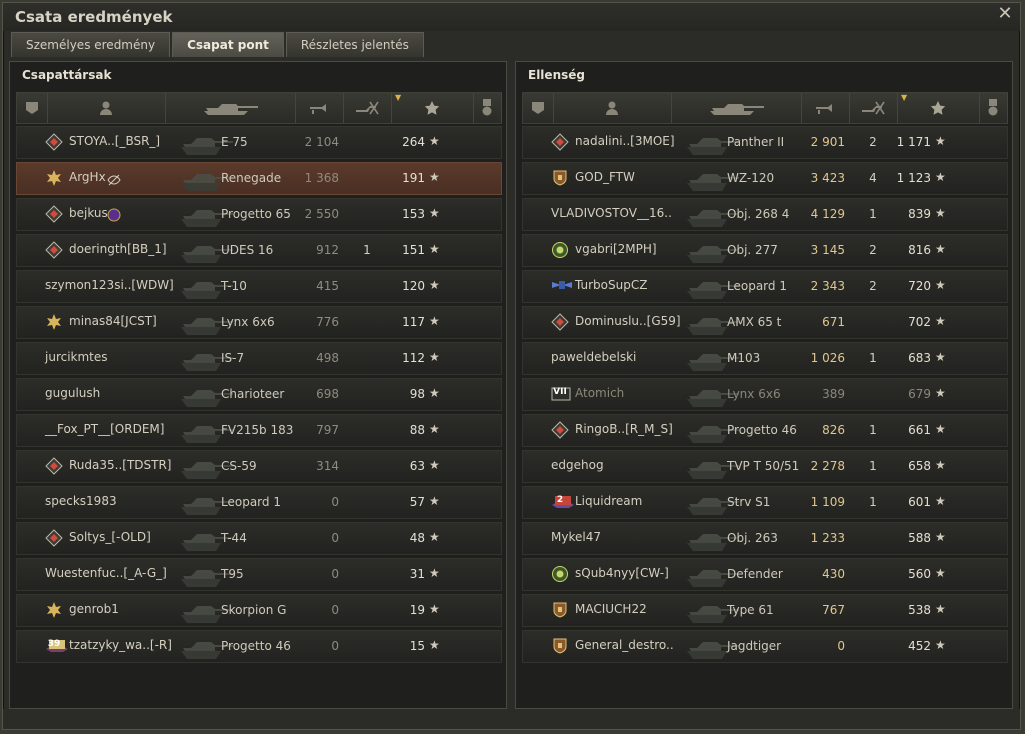 The image size is (1025, 734). I want to click on gold-emblem-icon, so click(54, 610).